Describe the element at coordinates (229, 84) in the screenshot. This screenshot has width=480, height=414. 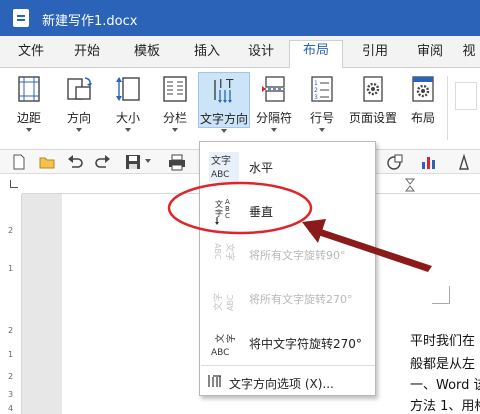
I see `svg-text: T` at that location.